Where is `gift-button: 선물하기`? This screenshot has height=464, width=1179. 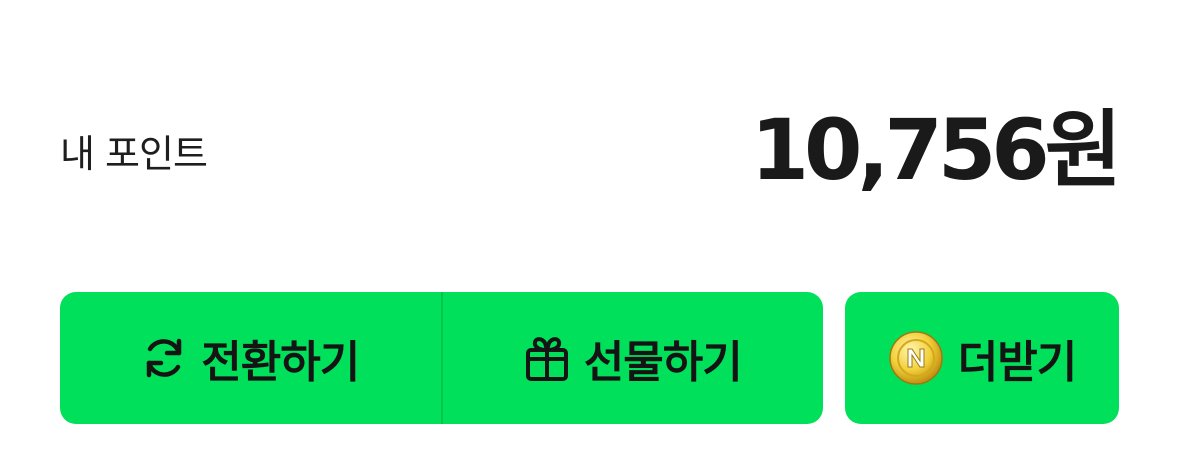 gift-button: 선물하기 is located at coordinates (632, 358).